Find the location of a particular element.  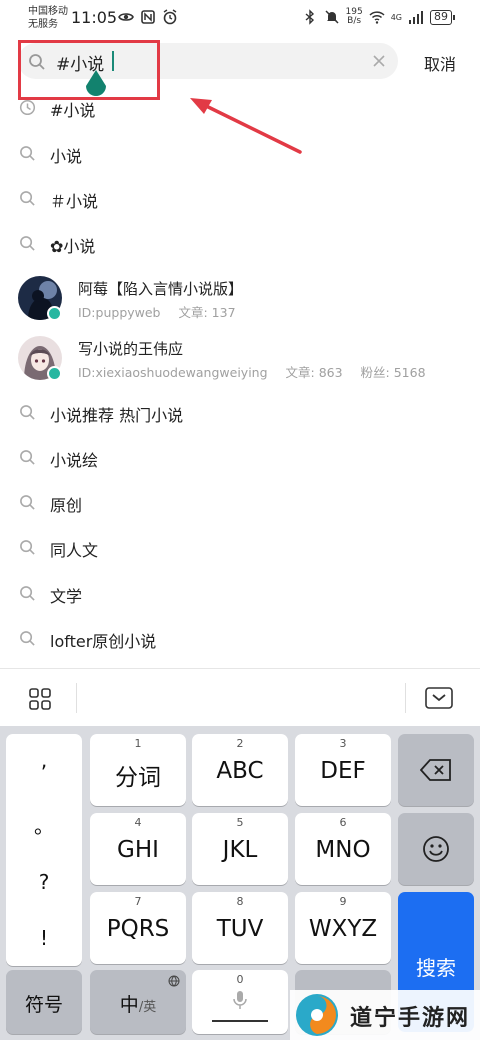

key-4: 4 GHI is located at coordinates (138, 849).